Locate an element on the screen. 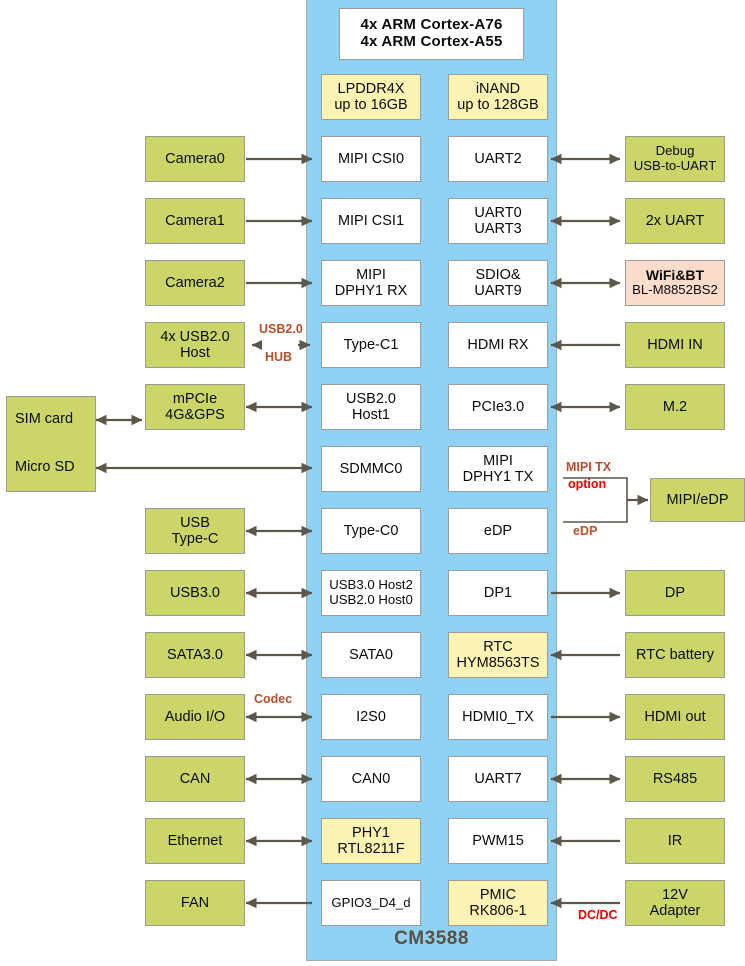  annotation-dcdc: DC/DC is located at coordinates (598, 915).